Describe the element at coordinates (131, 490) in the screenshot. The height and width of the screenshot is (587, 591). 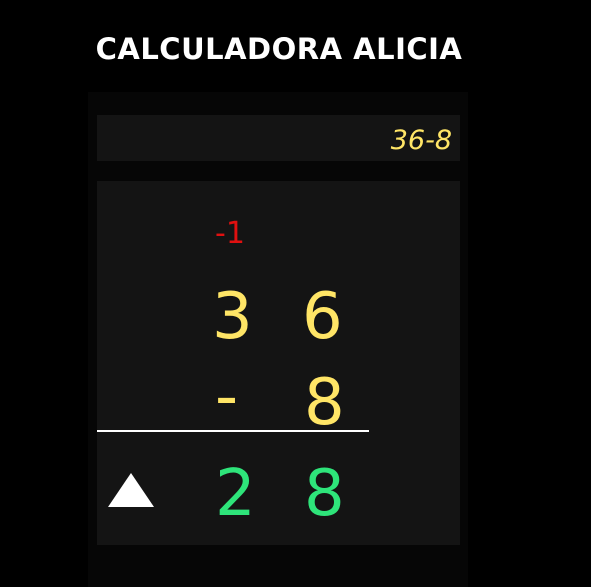
I see `triangle-up-icon` at that location.